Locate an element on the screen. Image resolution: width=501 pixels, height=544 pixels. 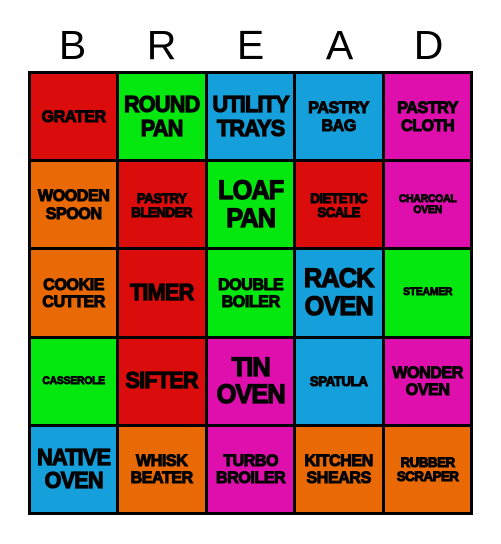
bingo-cell-label: COOKIE CUTTER is located at coordinates (74, 292).